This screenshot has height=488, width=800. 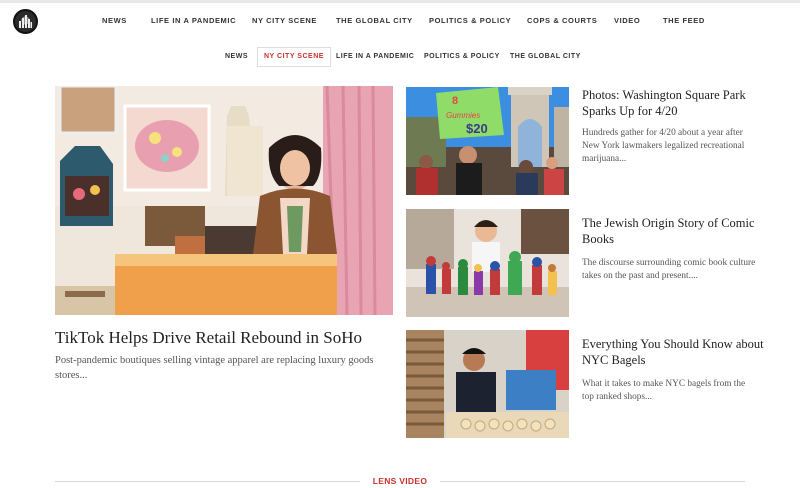 What do you see at coordinates (207, 481) in the screenshot?
I see `divider-left` at bounding box center [207, 481].